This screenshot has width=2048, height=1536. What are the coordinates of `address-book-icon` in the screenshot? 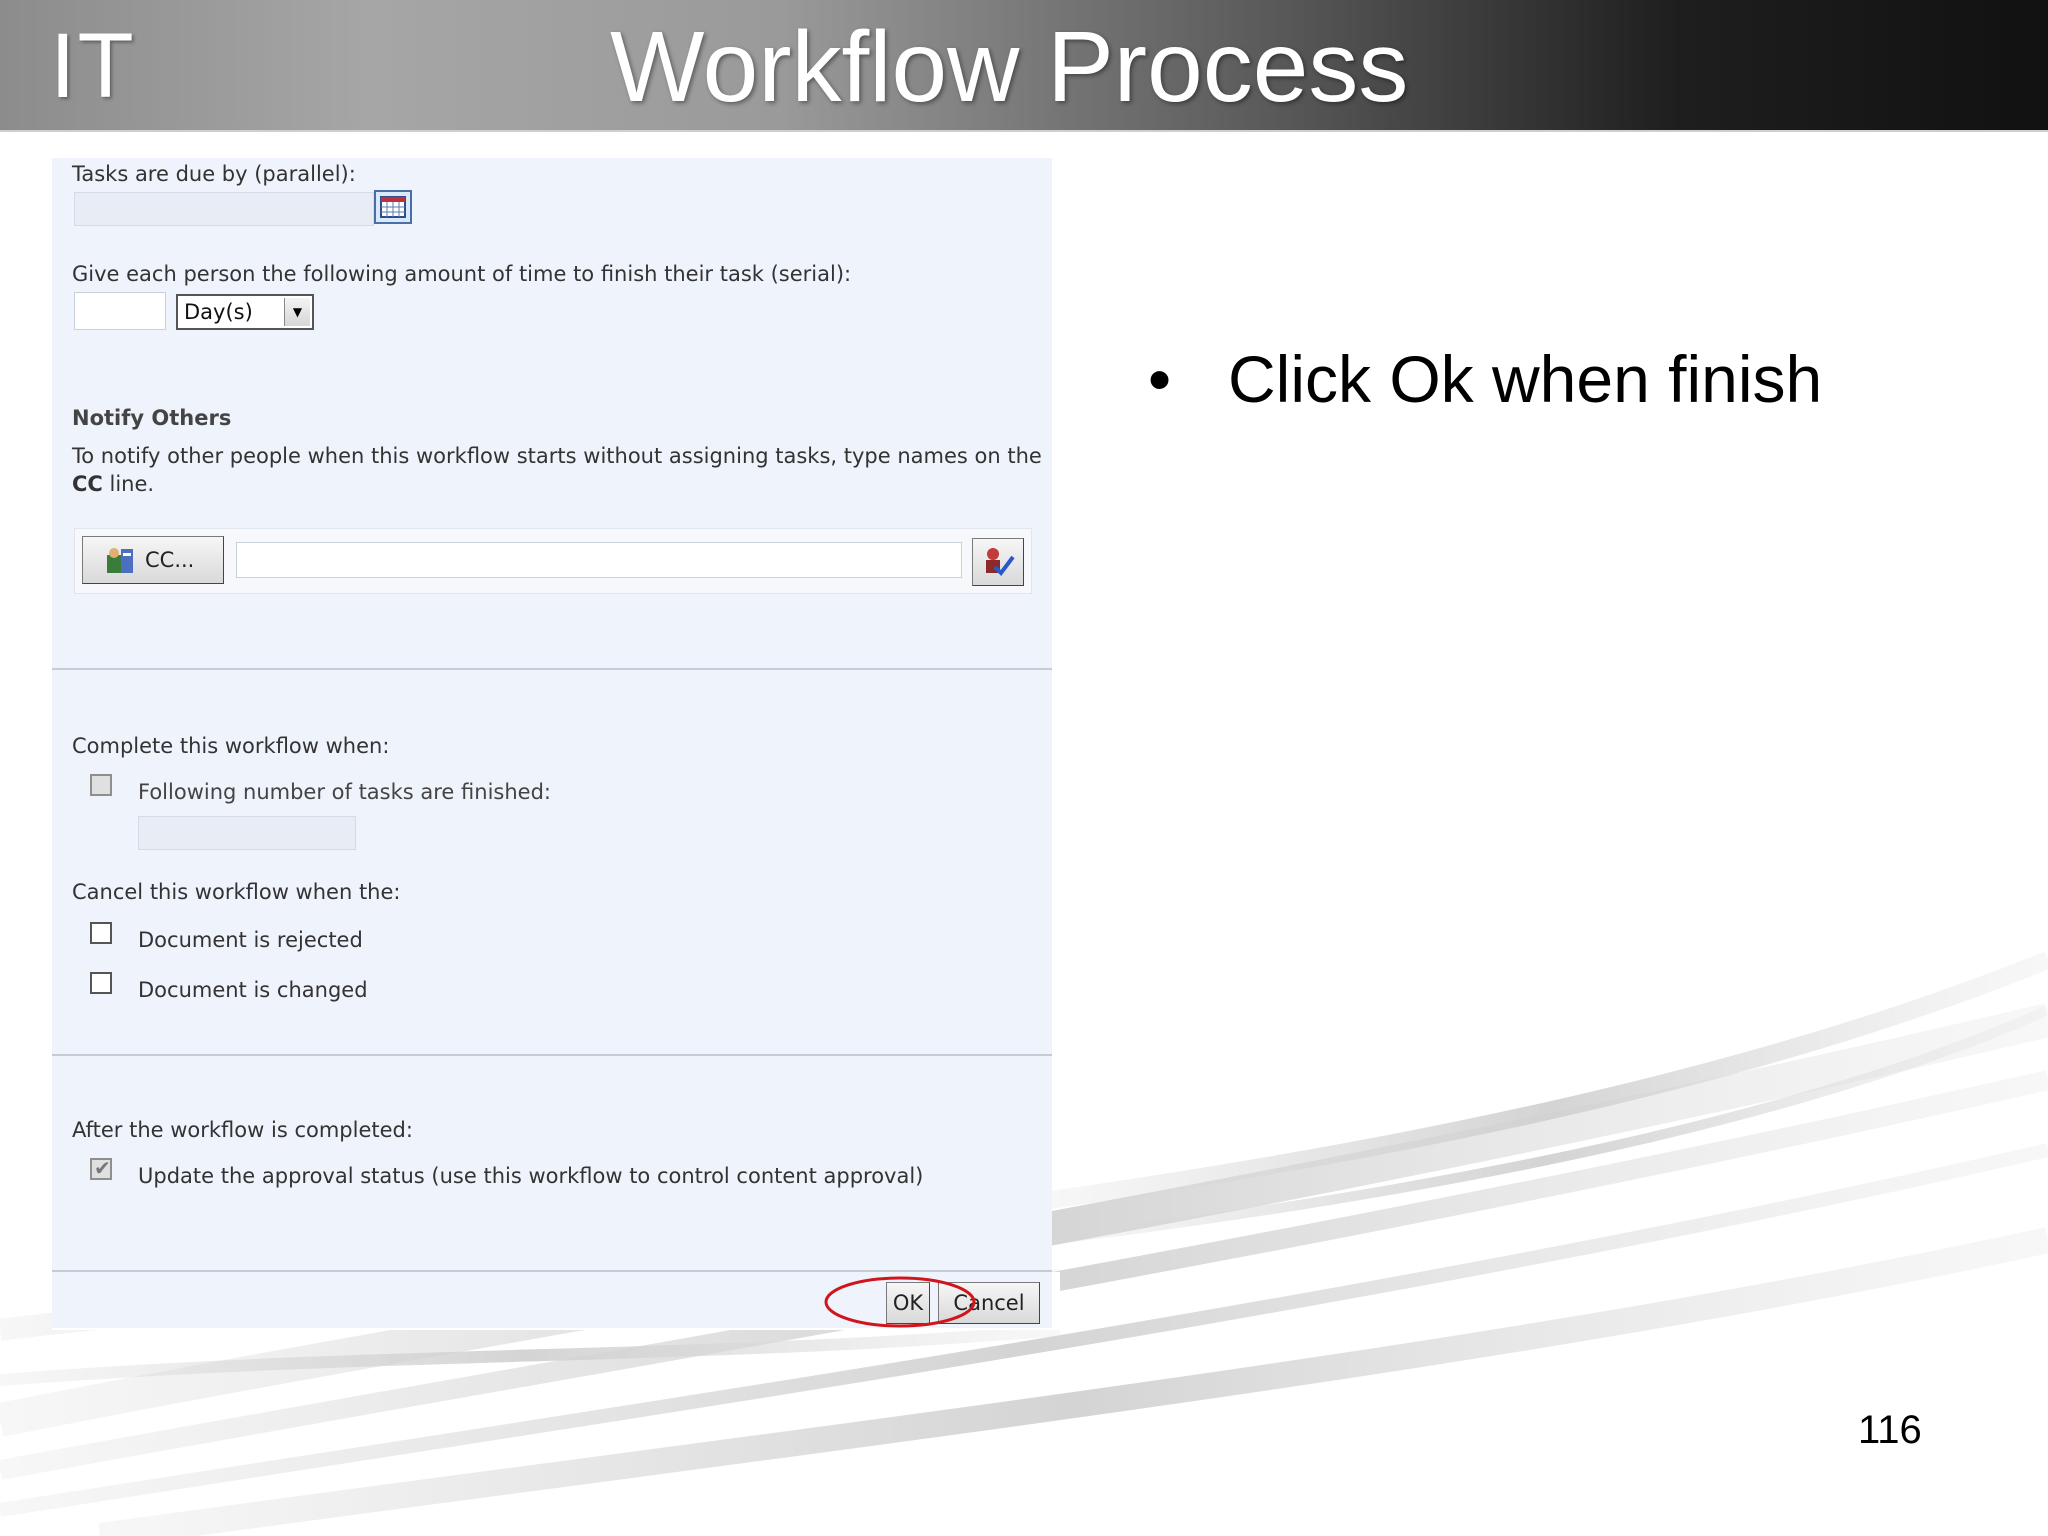 It's located at (120, 563).